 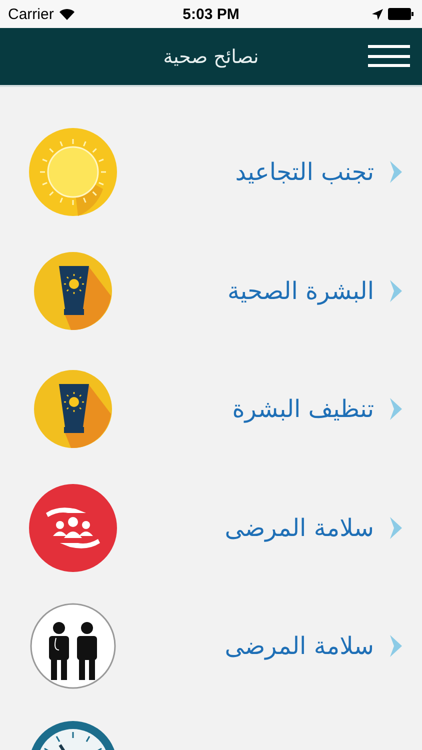 I want to click on topic-link: تجنب التجاعيد, so click(x=304, y=172).